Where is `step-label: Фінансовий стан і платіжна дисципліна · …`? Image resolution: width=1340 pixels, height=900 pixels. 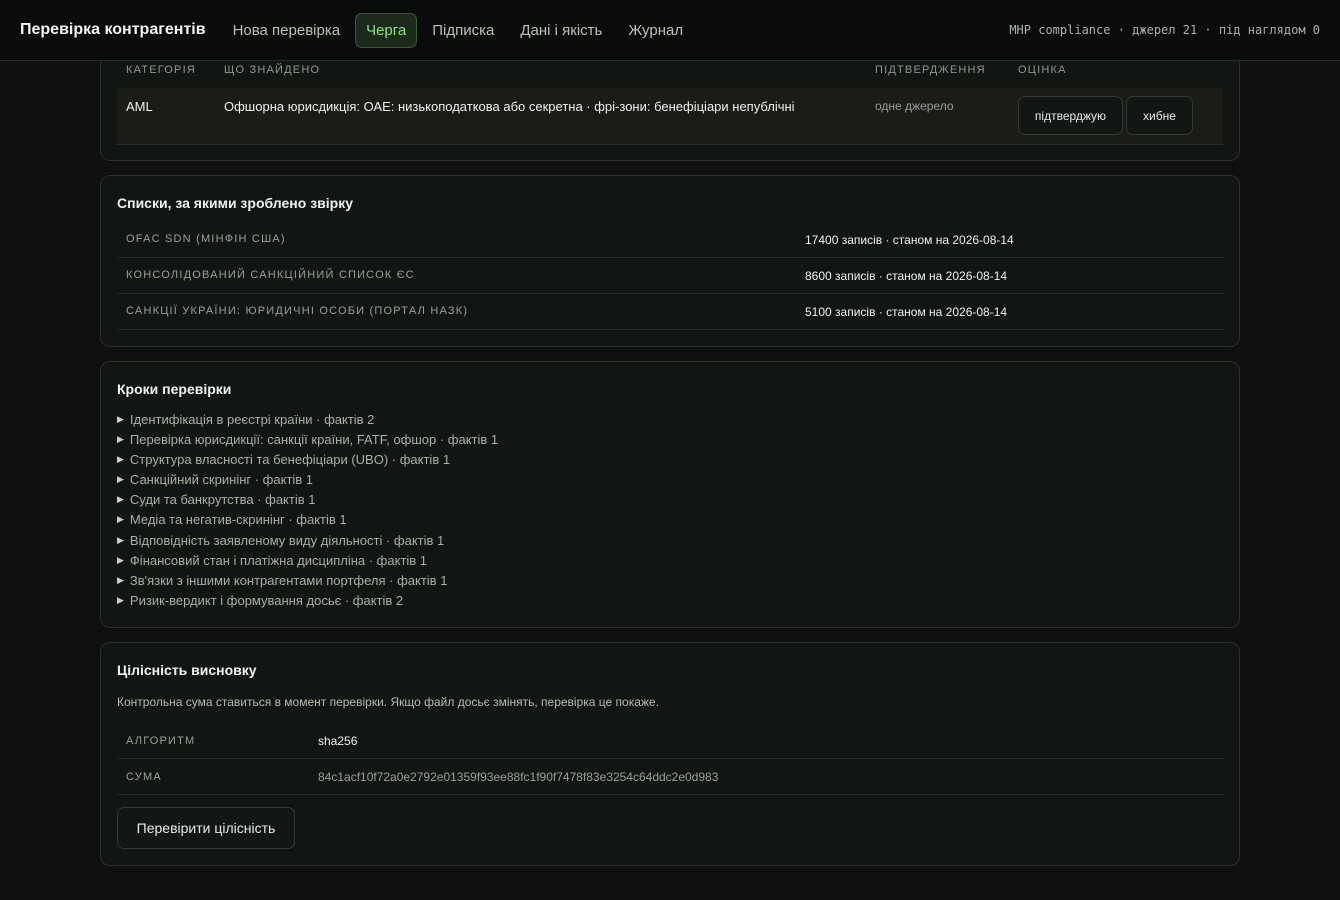
step-label: Фінансовий стан і платіжна дисципліна · … is located at coordinates (278, 560).